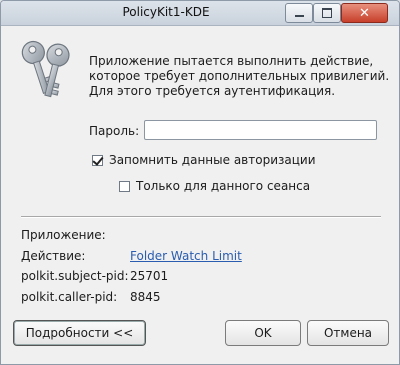 The width and height of the screenshot is (400, 365). Describe the element at coordinates (263, 333) in the screenshot. I see `ok-button: OK` at that location.